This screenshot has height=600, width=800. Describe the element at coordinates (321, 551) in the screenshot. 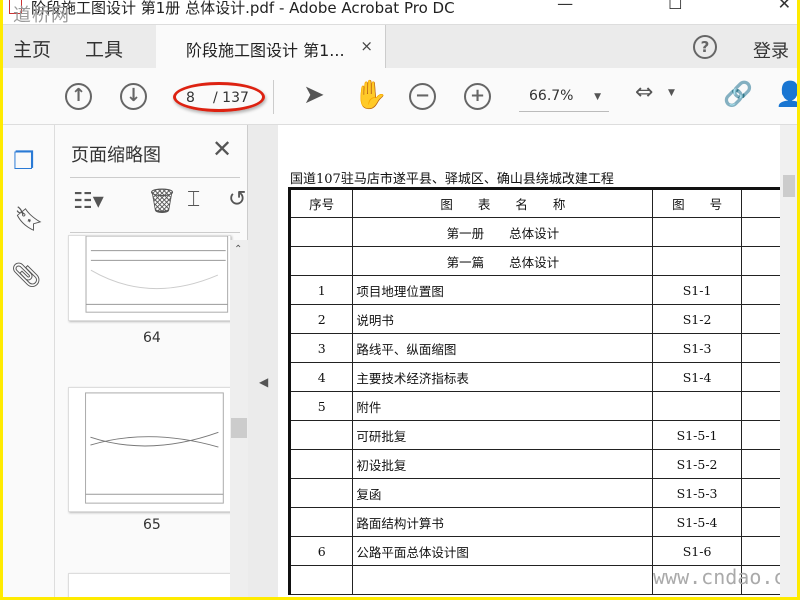

I see `row-number: 6` at that location.